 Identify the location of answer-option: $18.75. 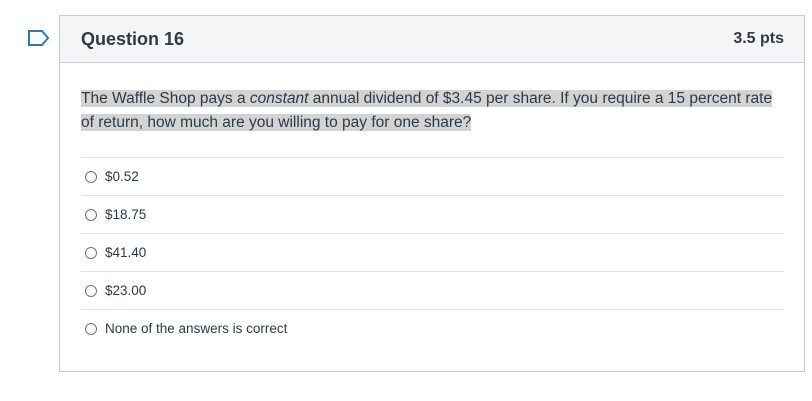
(432, 215).